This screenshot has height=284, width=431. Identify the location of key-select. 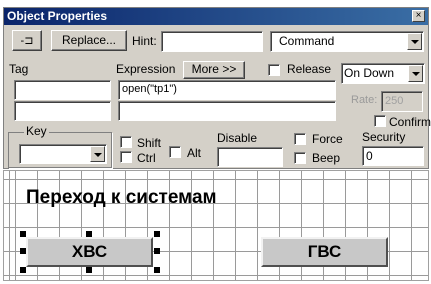
(63, 154).